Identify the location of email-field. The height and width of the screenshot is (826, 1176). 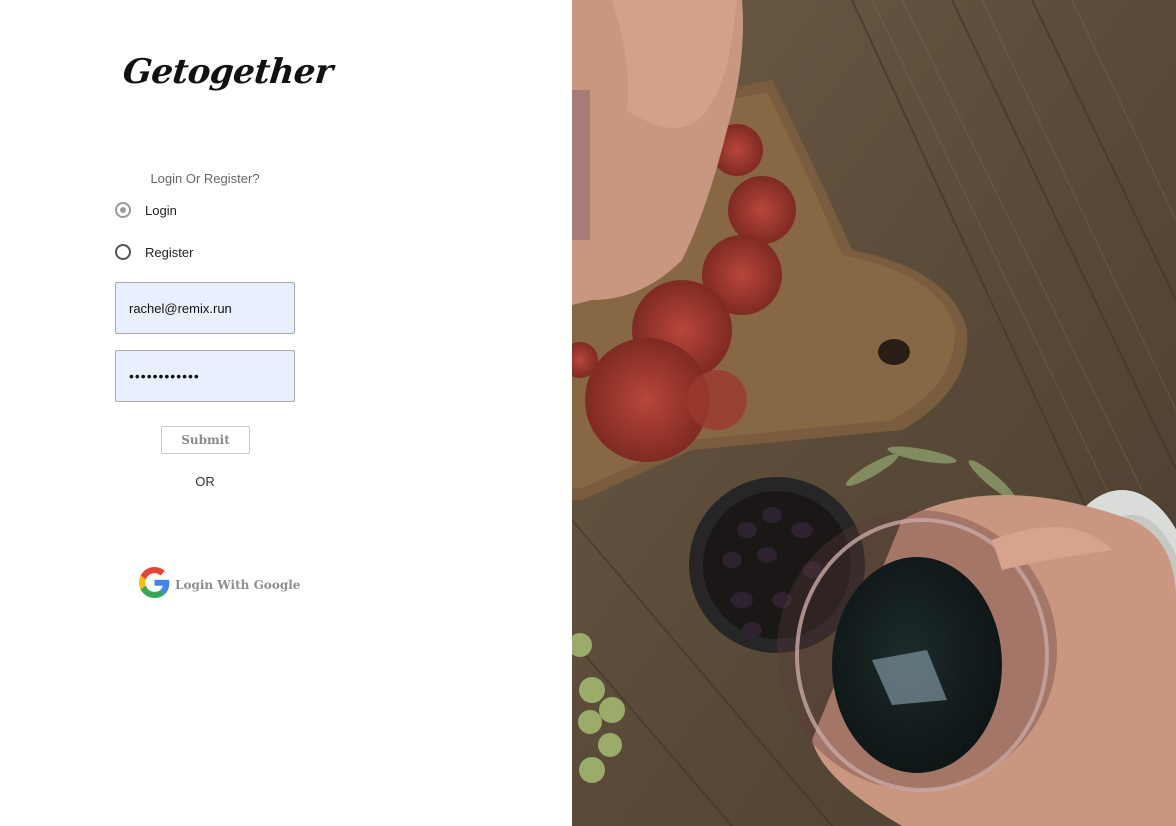
(205, 308).